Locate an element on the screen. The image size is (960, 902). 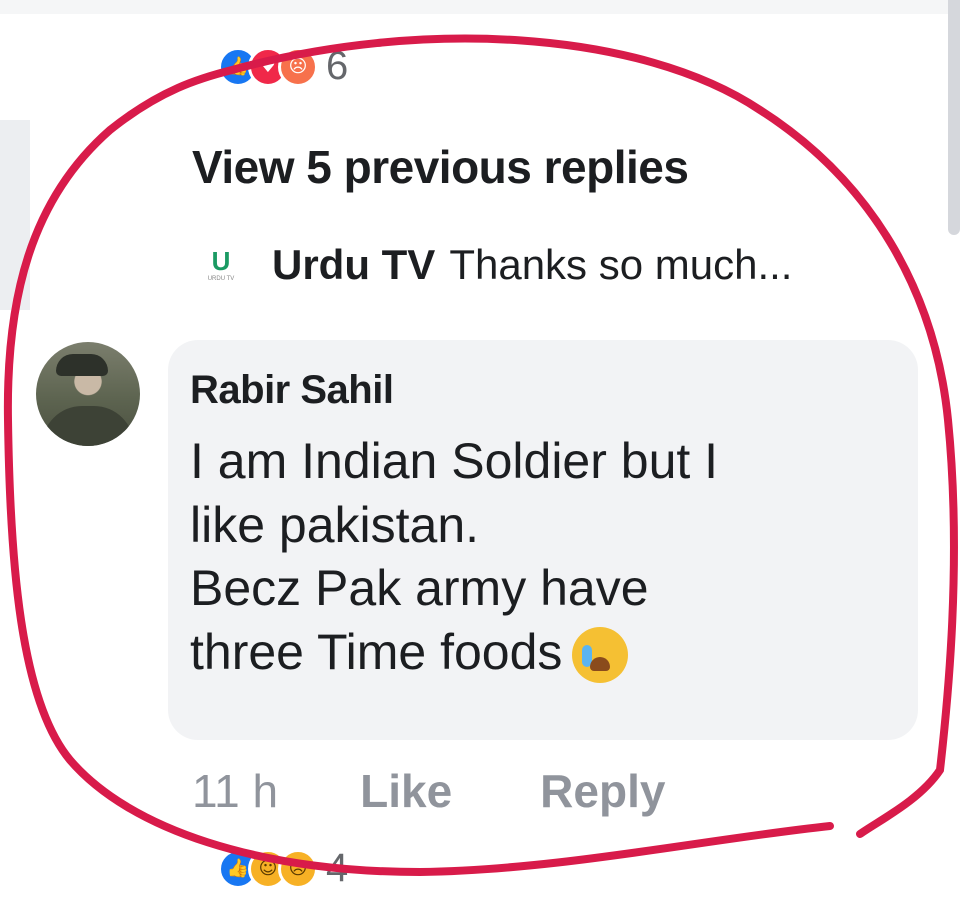
urdu-tv-logo: U URDU TV is located at coordinates (221, 265).